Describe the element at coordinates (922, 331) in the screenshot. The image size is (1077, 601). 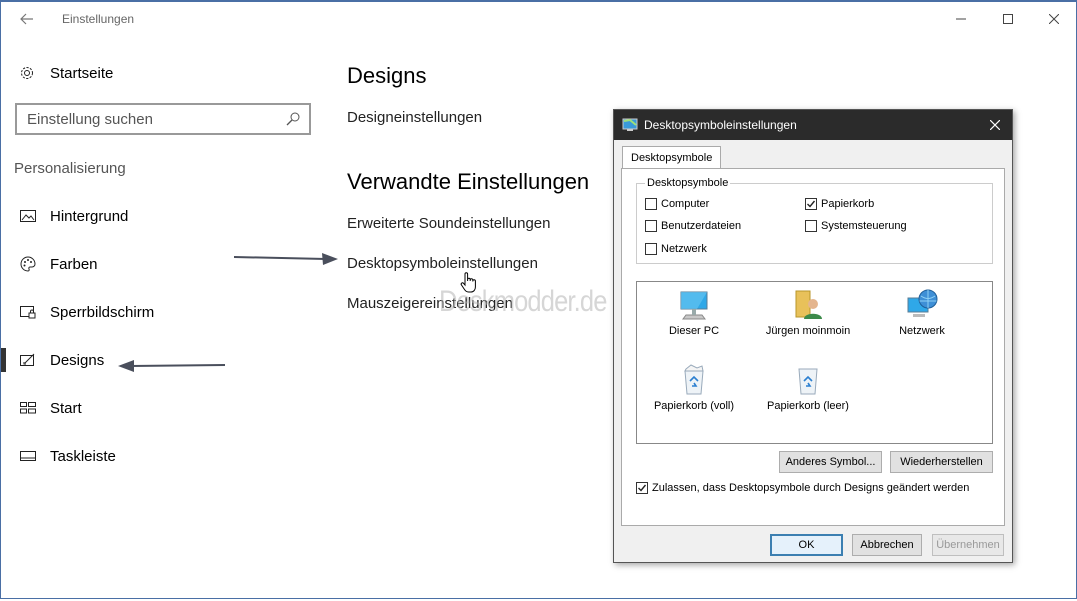
I see `list-item-label: Netzwerk` at that location.